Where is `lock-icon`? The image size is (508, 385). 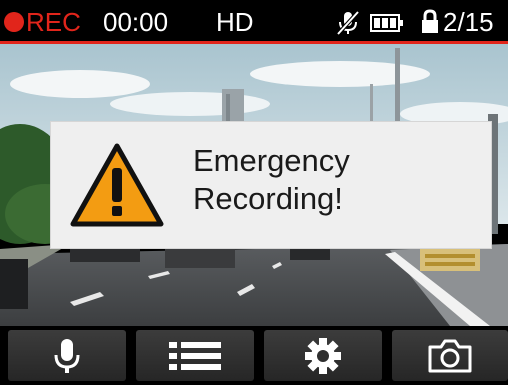
lock-icon is located at coordinates (430, 21).